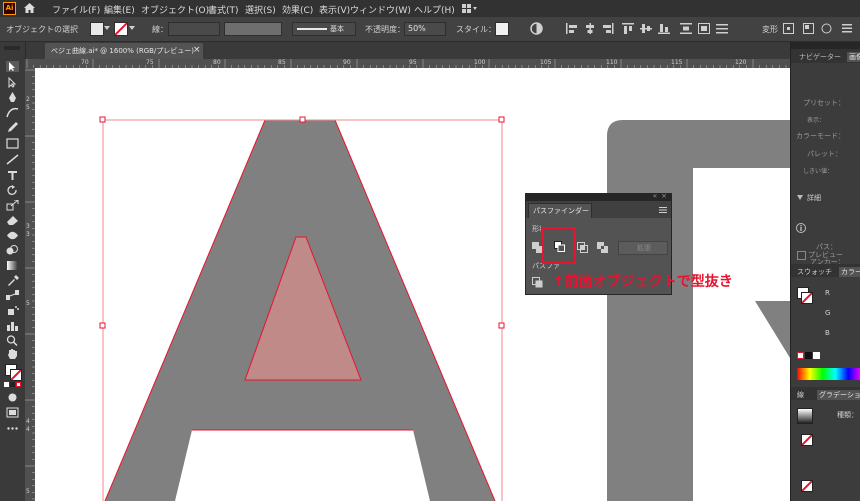 This screenshot has height=501, width=860. Describe the element at coordinates (12, 412) in the screenshot. I see `screen-mode-icon` at that location.